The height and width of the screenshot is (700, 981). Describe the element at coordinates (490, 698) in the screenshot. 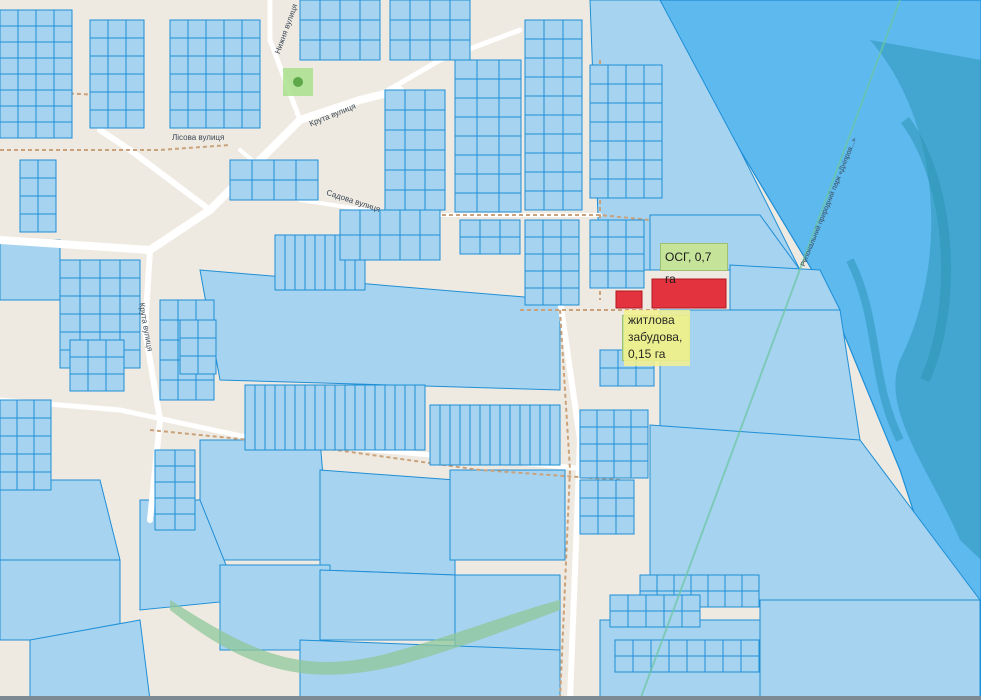

I see `bottom-edge` at that location.